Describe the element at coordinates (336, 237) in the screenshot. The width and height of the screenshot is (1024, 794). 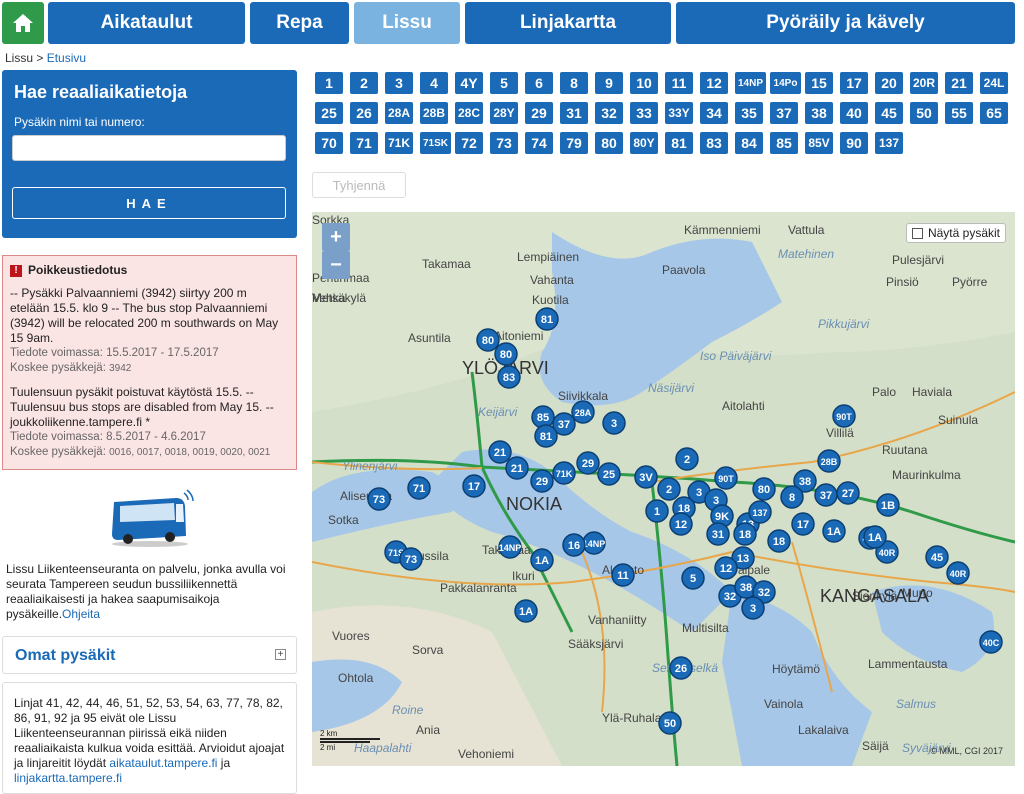
I see `zoom-in-button: +` at that location.